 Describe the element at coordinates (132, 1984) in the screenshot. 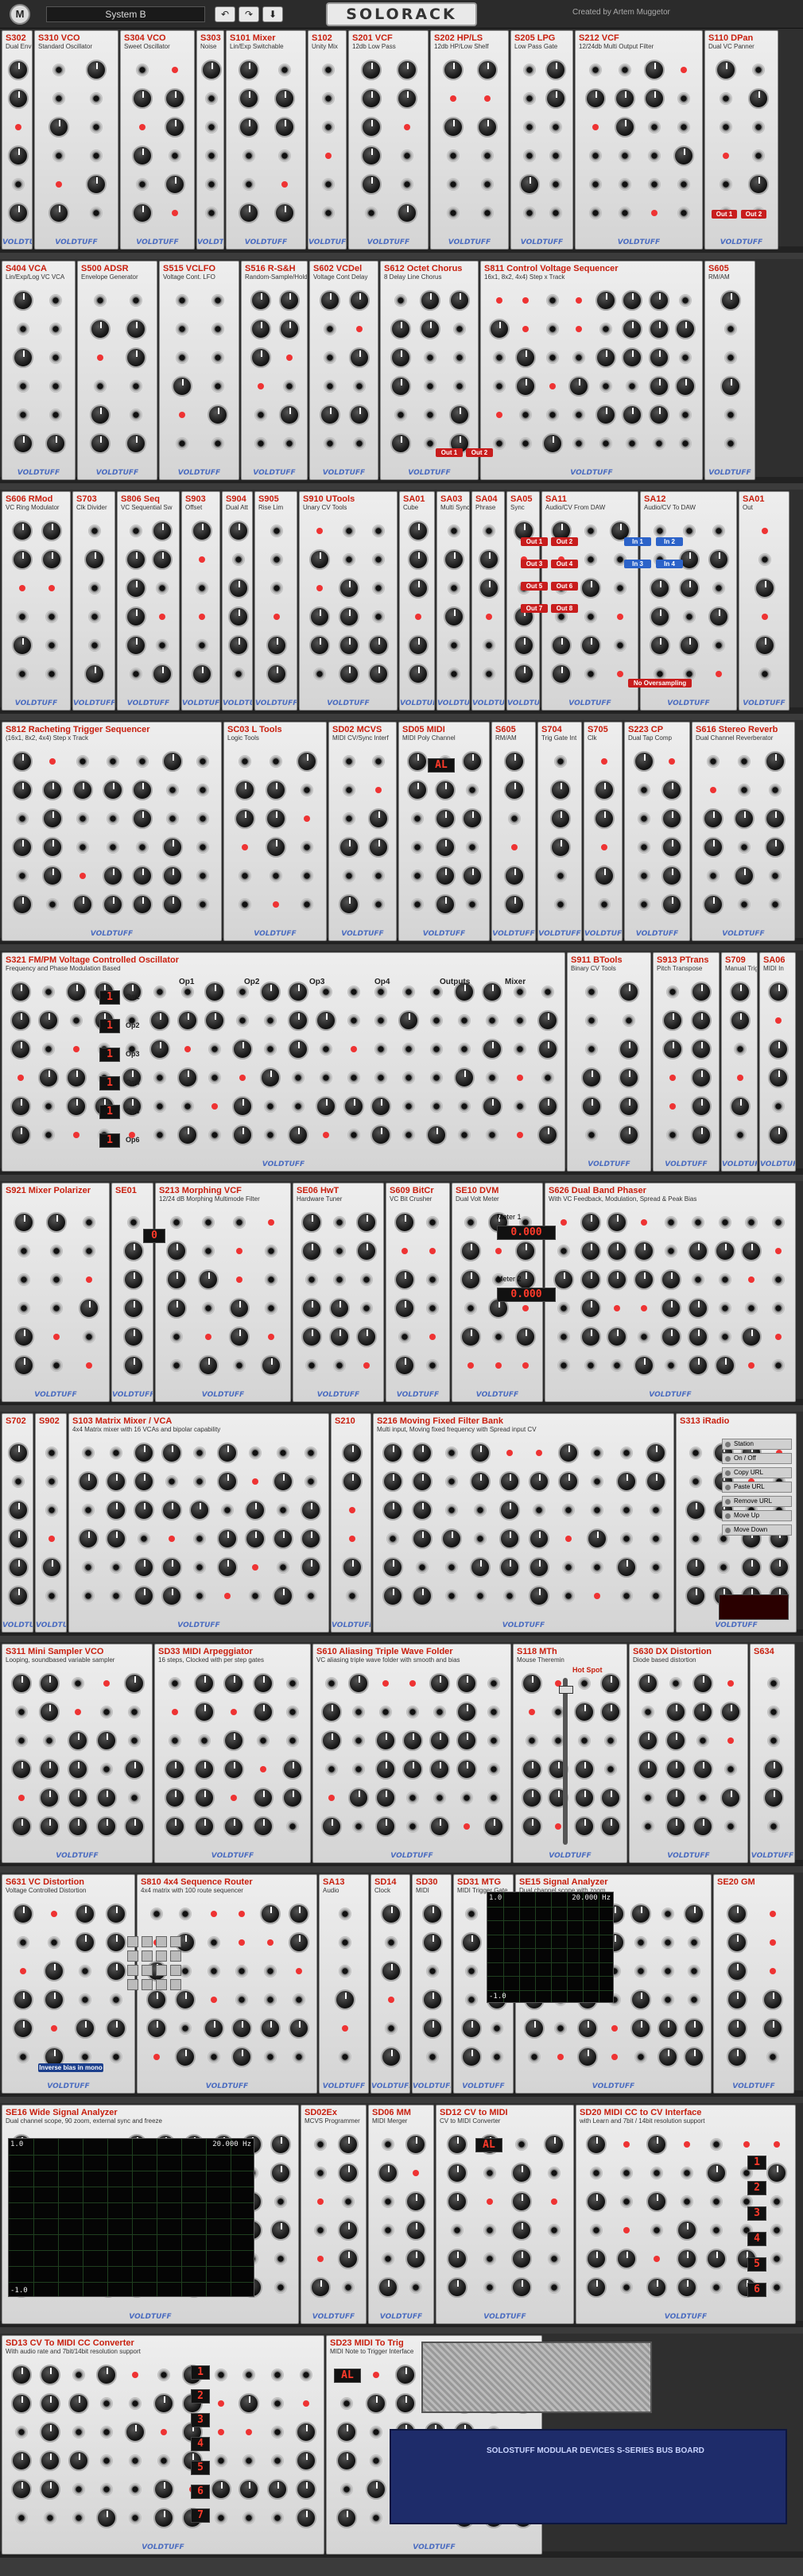

I see `router-cell` at that location.